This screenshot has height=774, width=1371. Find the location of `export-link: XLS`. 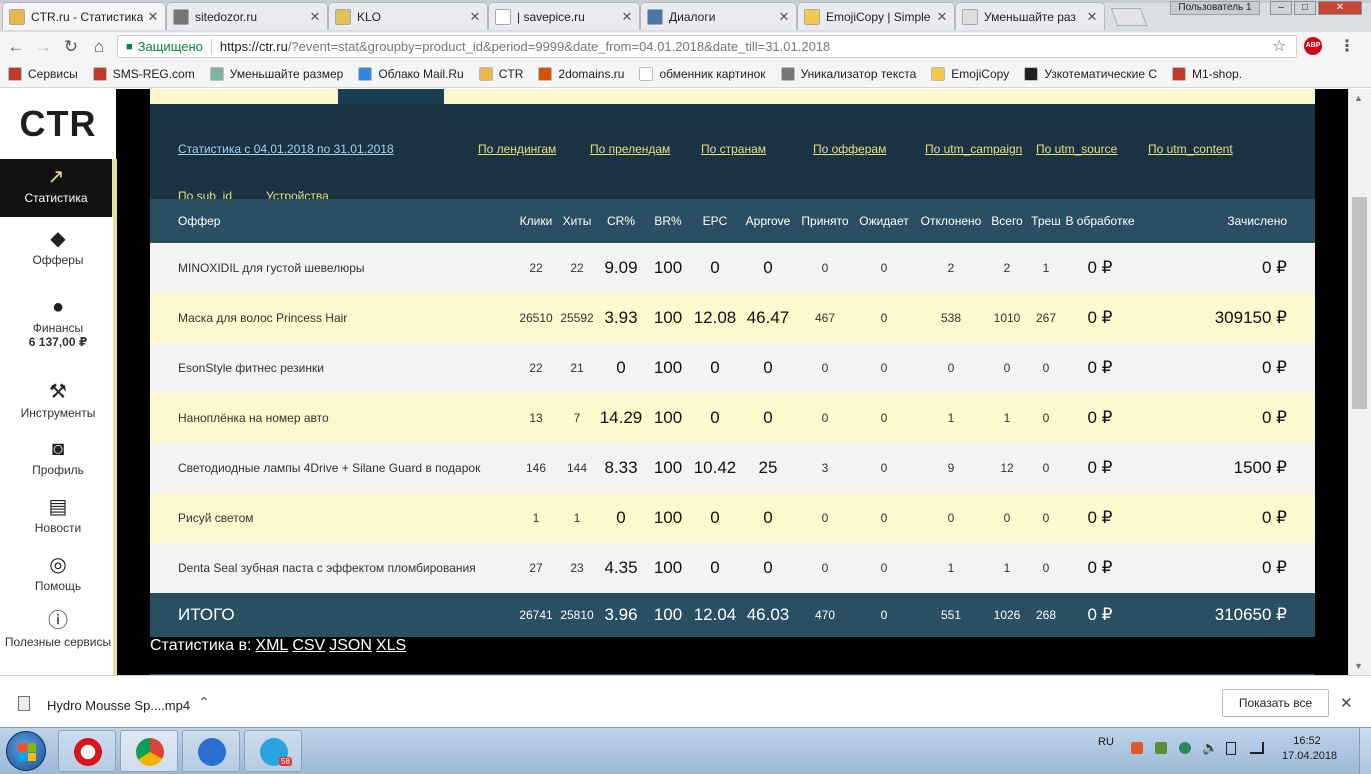

export-link: XLS is located at coordinates (391, 645).